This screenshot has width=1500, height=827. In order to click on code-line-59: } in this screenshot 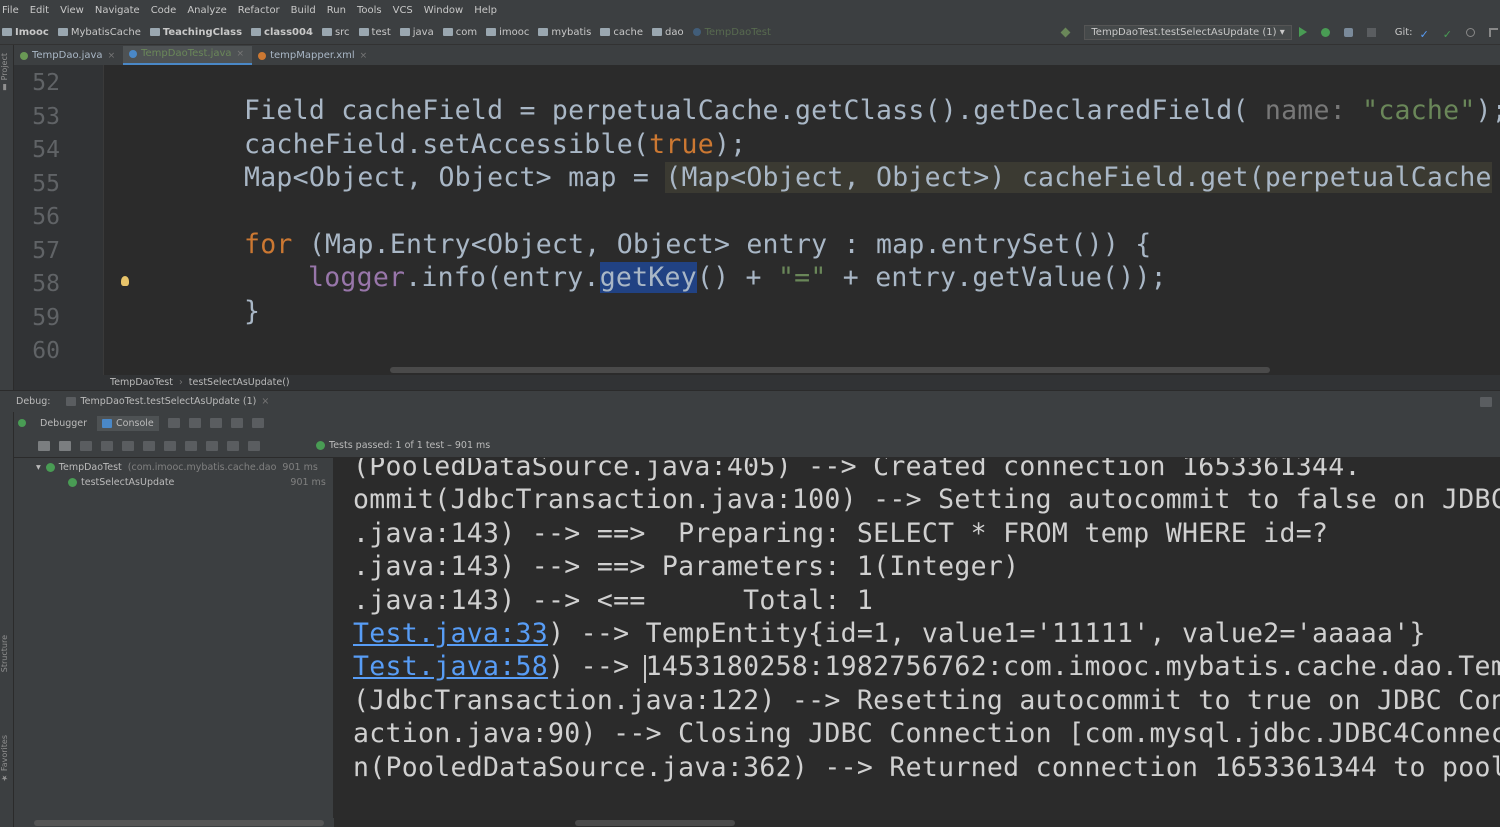, I will do `click(252, 311)`.